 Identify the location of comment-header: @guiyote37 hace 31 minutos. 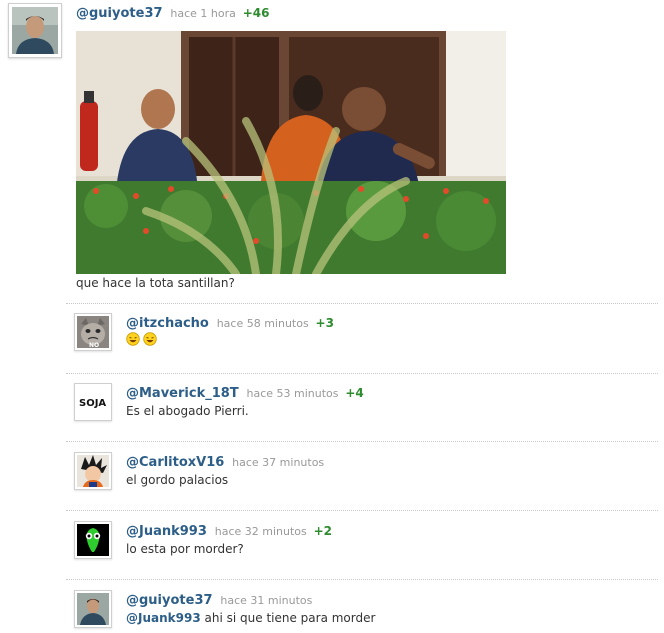
(220, 600).